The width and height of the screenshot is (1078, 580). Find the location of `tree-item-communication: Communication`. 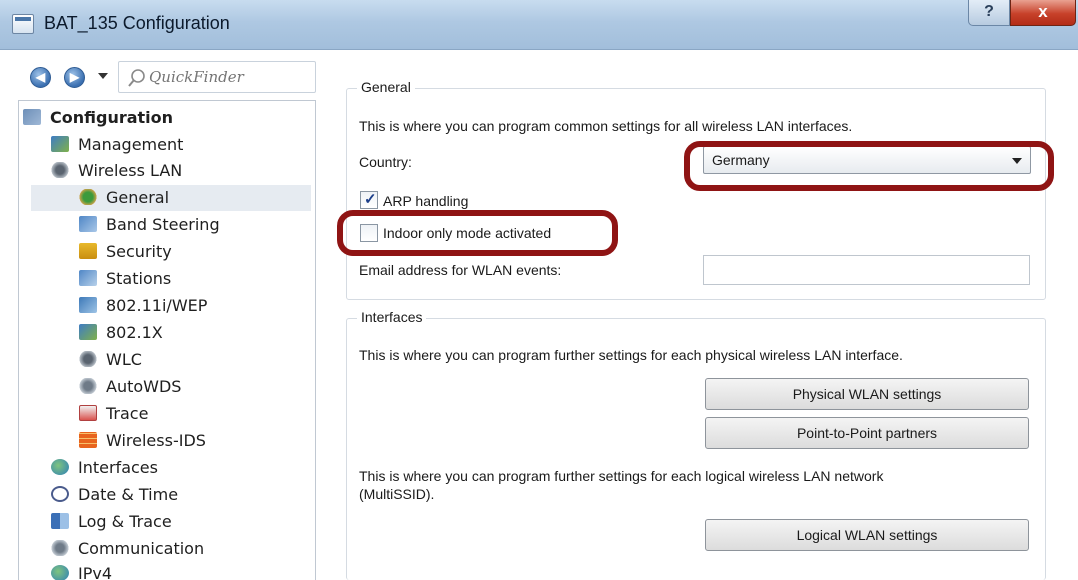

tree-item-communication: Communication is located at coordinates (127, 549).